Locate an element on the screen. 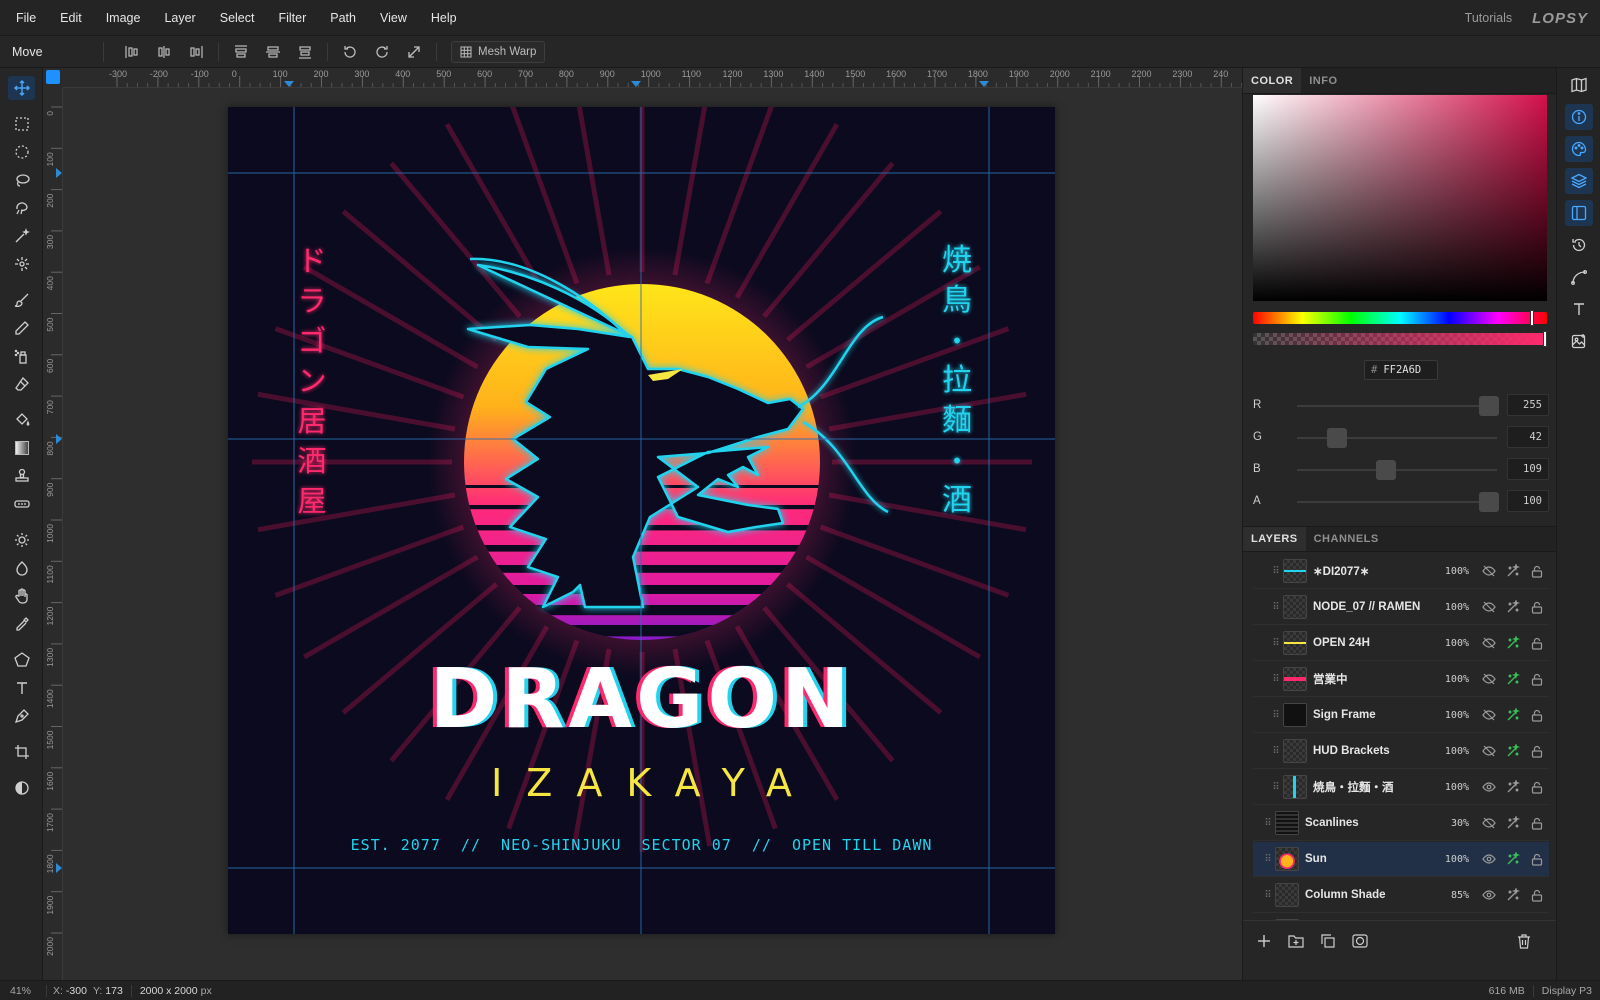 The width and height of the screenshot is (1600, 1000). magnetic-lasso-tool is located at coordinates (21, 208).